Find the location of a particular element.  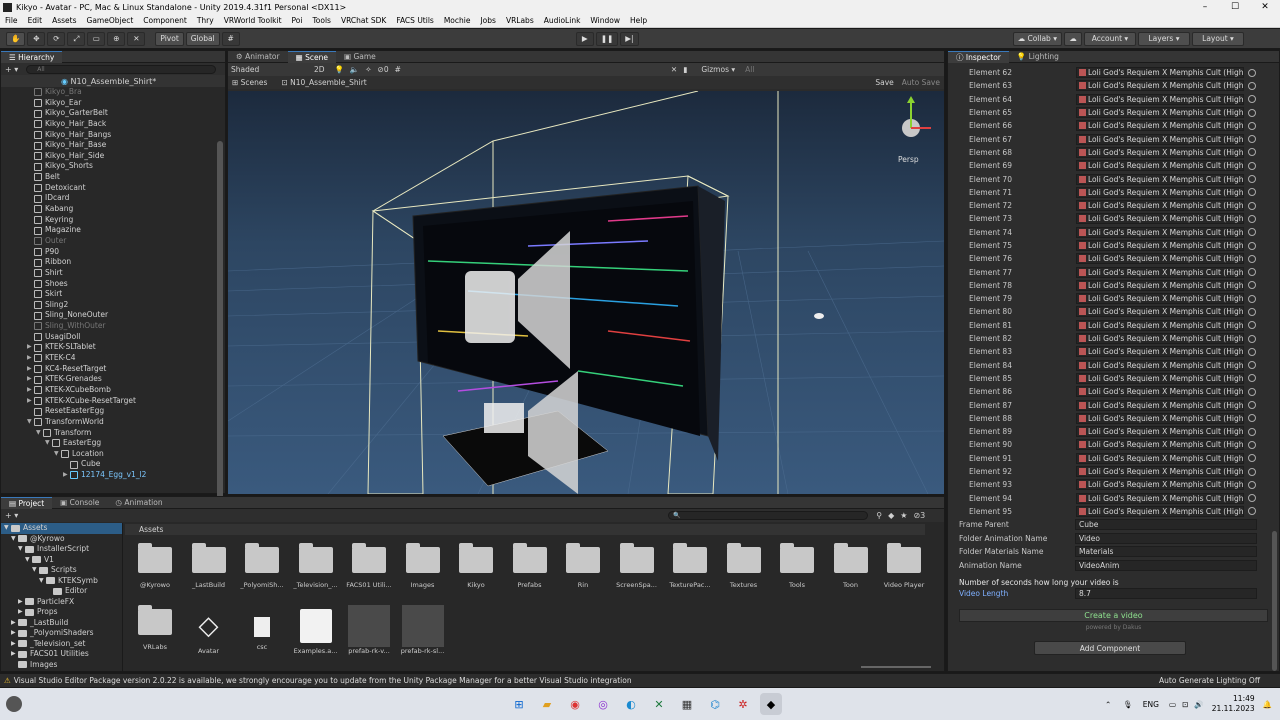

hierarchy-scene-row: ◉ N10_Assemble_Shirt* is located at coordinates (113, 81).